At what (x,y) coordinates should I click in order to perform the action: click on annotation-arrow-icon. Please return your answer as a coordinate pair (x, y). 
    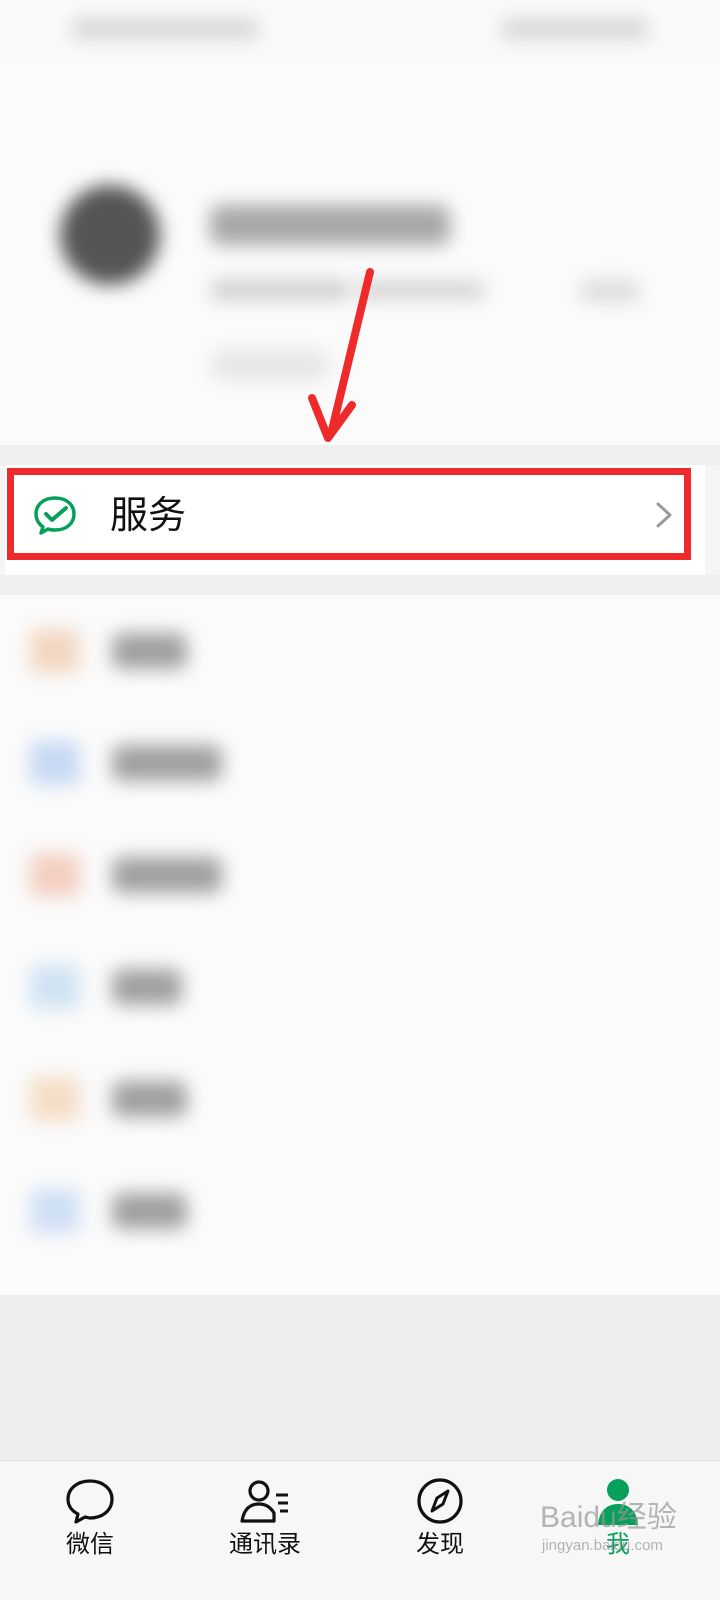
    Looking at the image, I should click on (341, 355).